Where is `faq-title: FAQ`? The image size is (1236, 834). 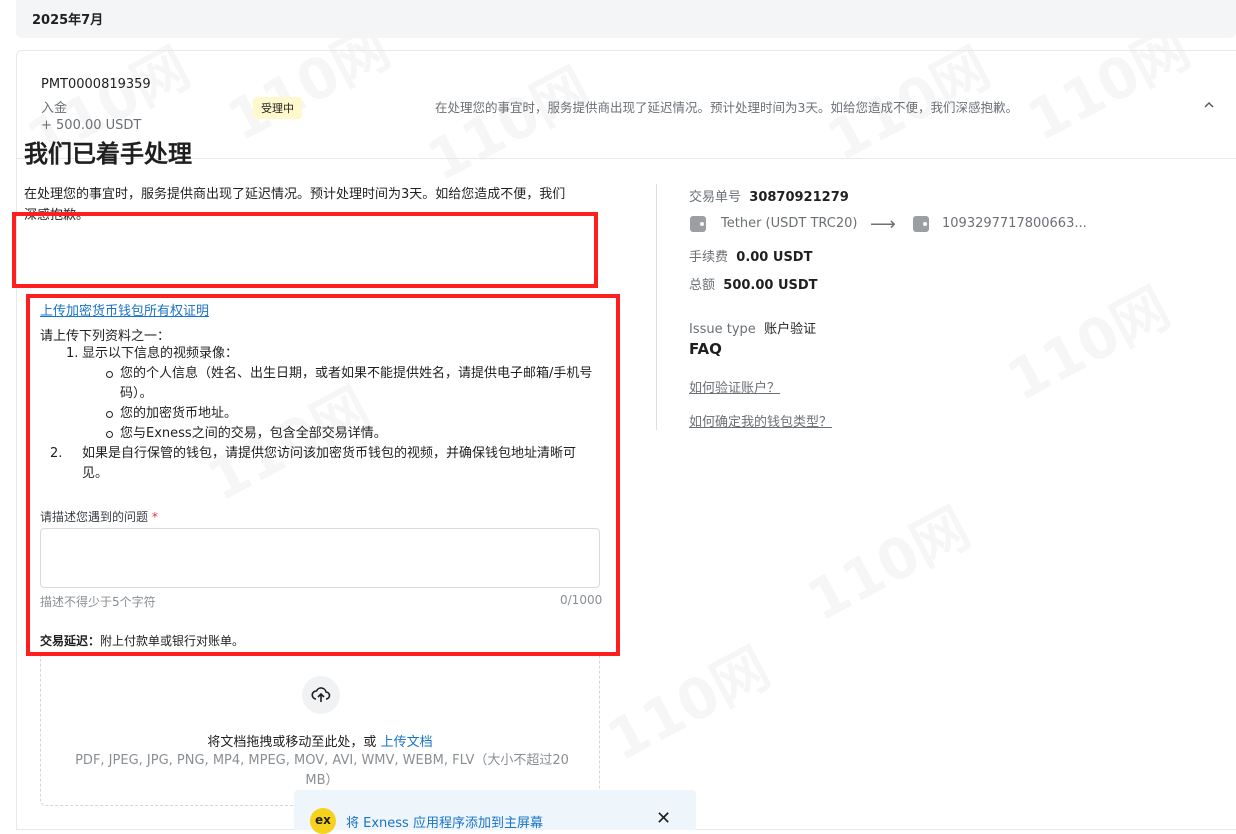
faq-title: FAQ is located at coordinates (705, 349).